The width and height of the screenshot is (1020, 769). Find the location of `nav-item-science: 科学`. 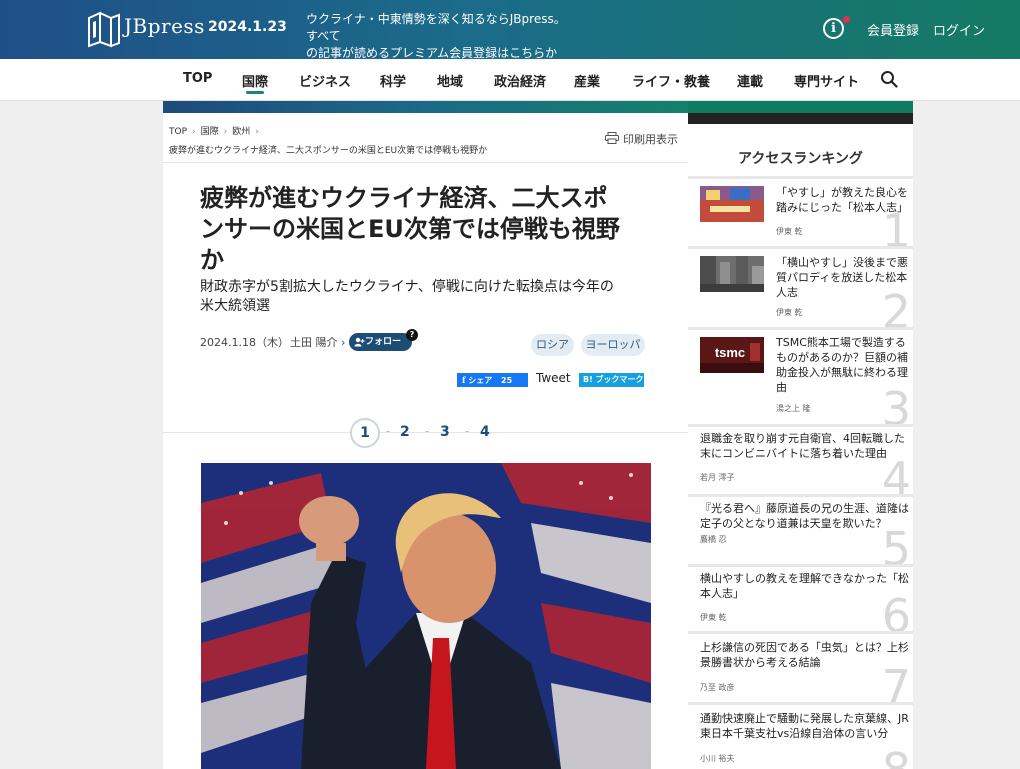

nav-item-science: 科学 is located at coordinates (393, 80).